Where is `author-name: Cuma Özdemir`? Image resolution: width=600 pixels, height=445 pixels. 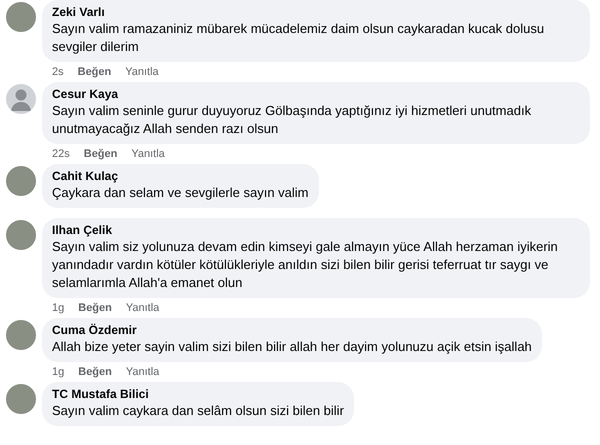
author-name: Cuma Özdemir is located at coordinates (95, 330).